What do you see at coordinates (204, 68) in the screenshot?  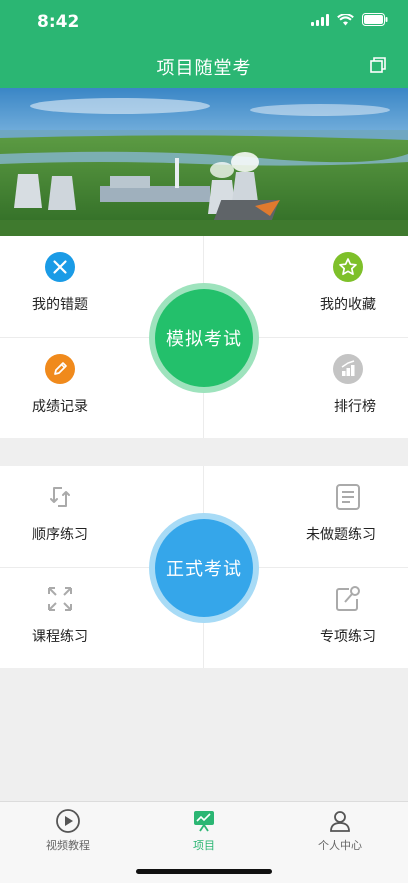 I see `page-title: 项目随堂考` at bounding box center [204, 68].